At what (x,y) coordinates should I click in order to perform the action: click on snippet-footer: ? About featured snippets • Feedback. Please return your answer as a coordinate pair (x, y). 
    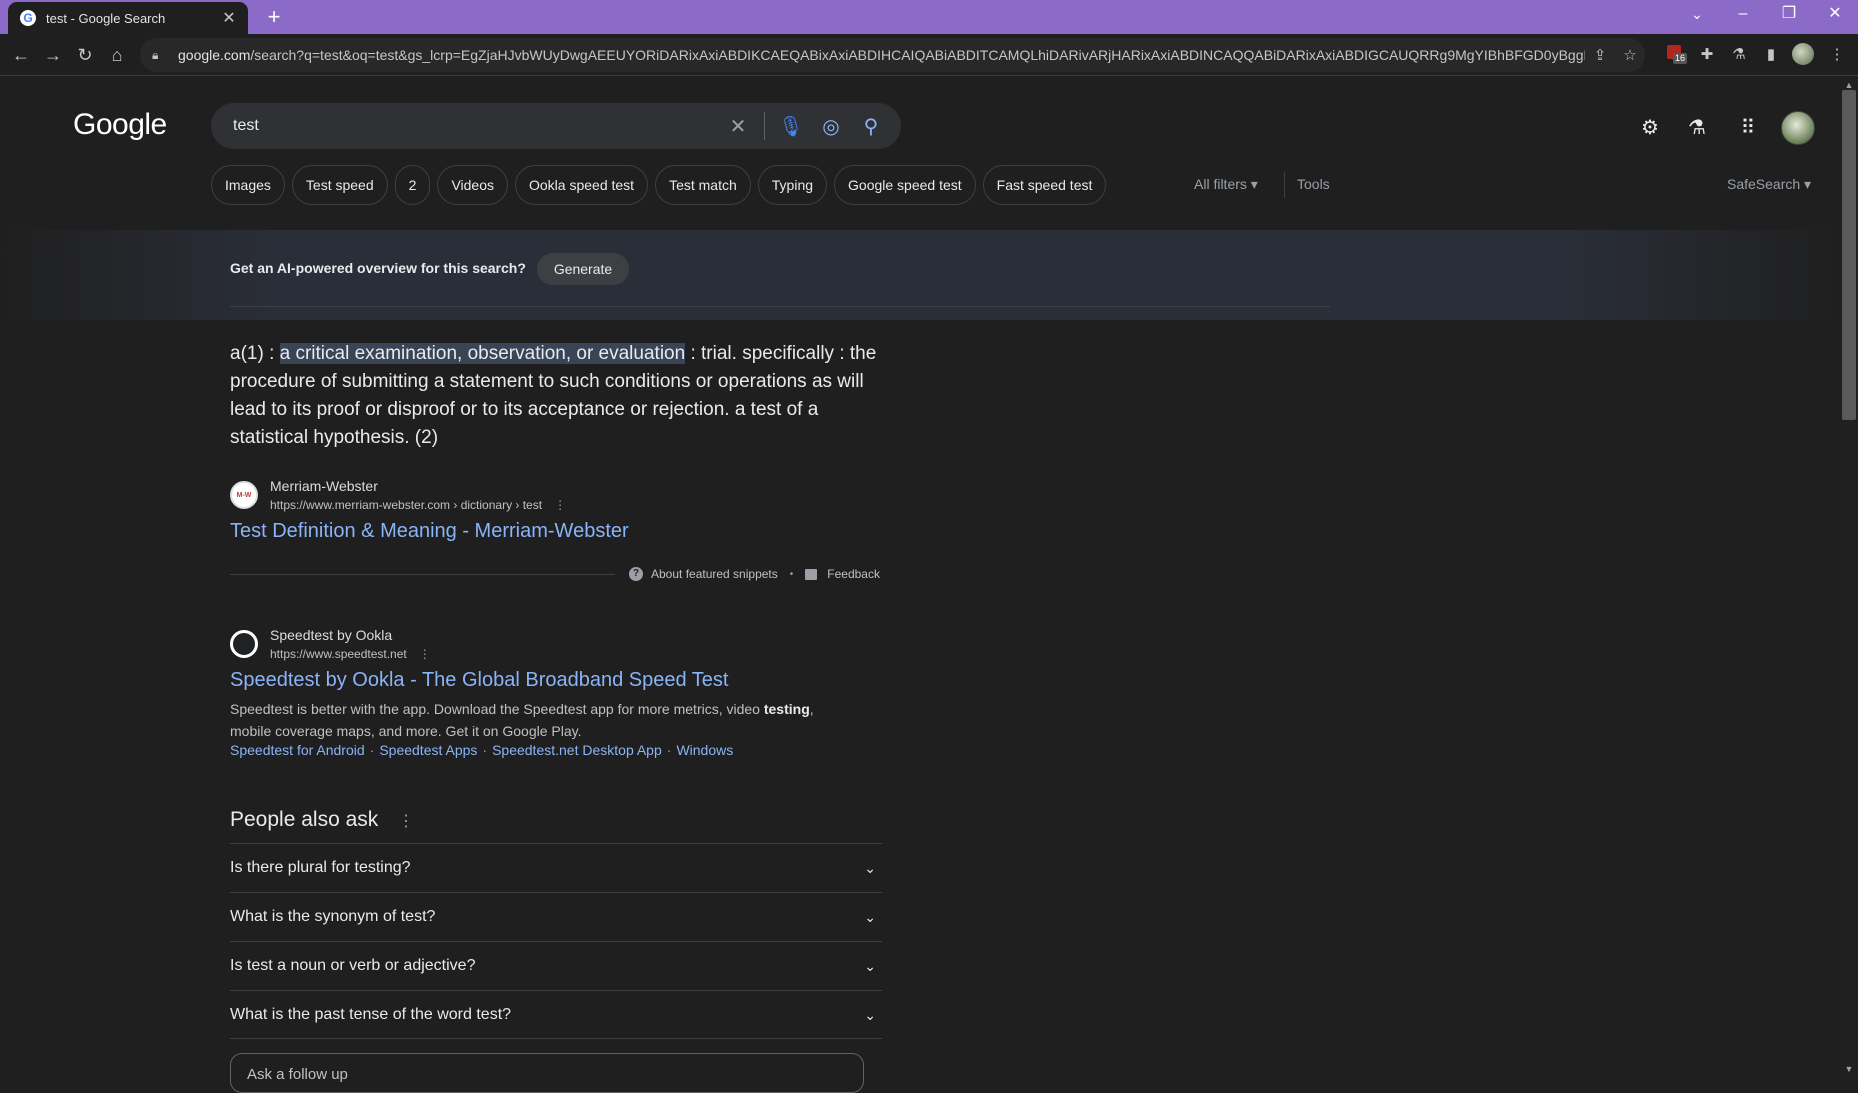
    Looking at the image, I should click on (556, 574).